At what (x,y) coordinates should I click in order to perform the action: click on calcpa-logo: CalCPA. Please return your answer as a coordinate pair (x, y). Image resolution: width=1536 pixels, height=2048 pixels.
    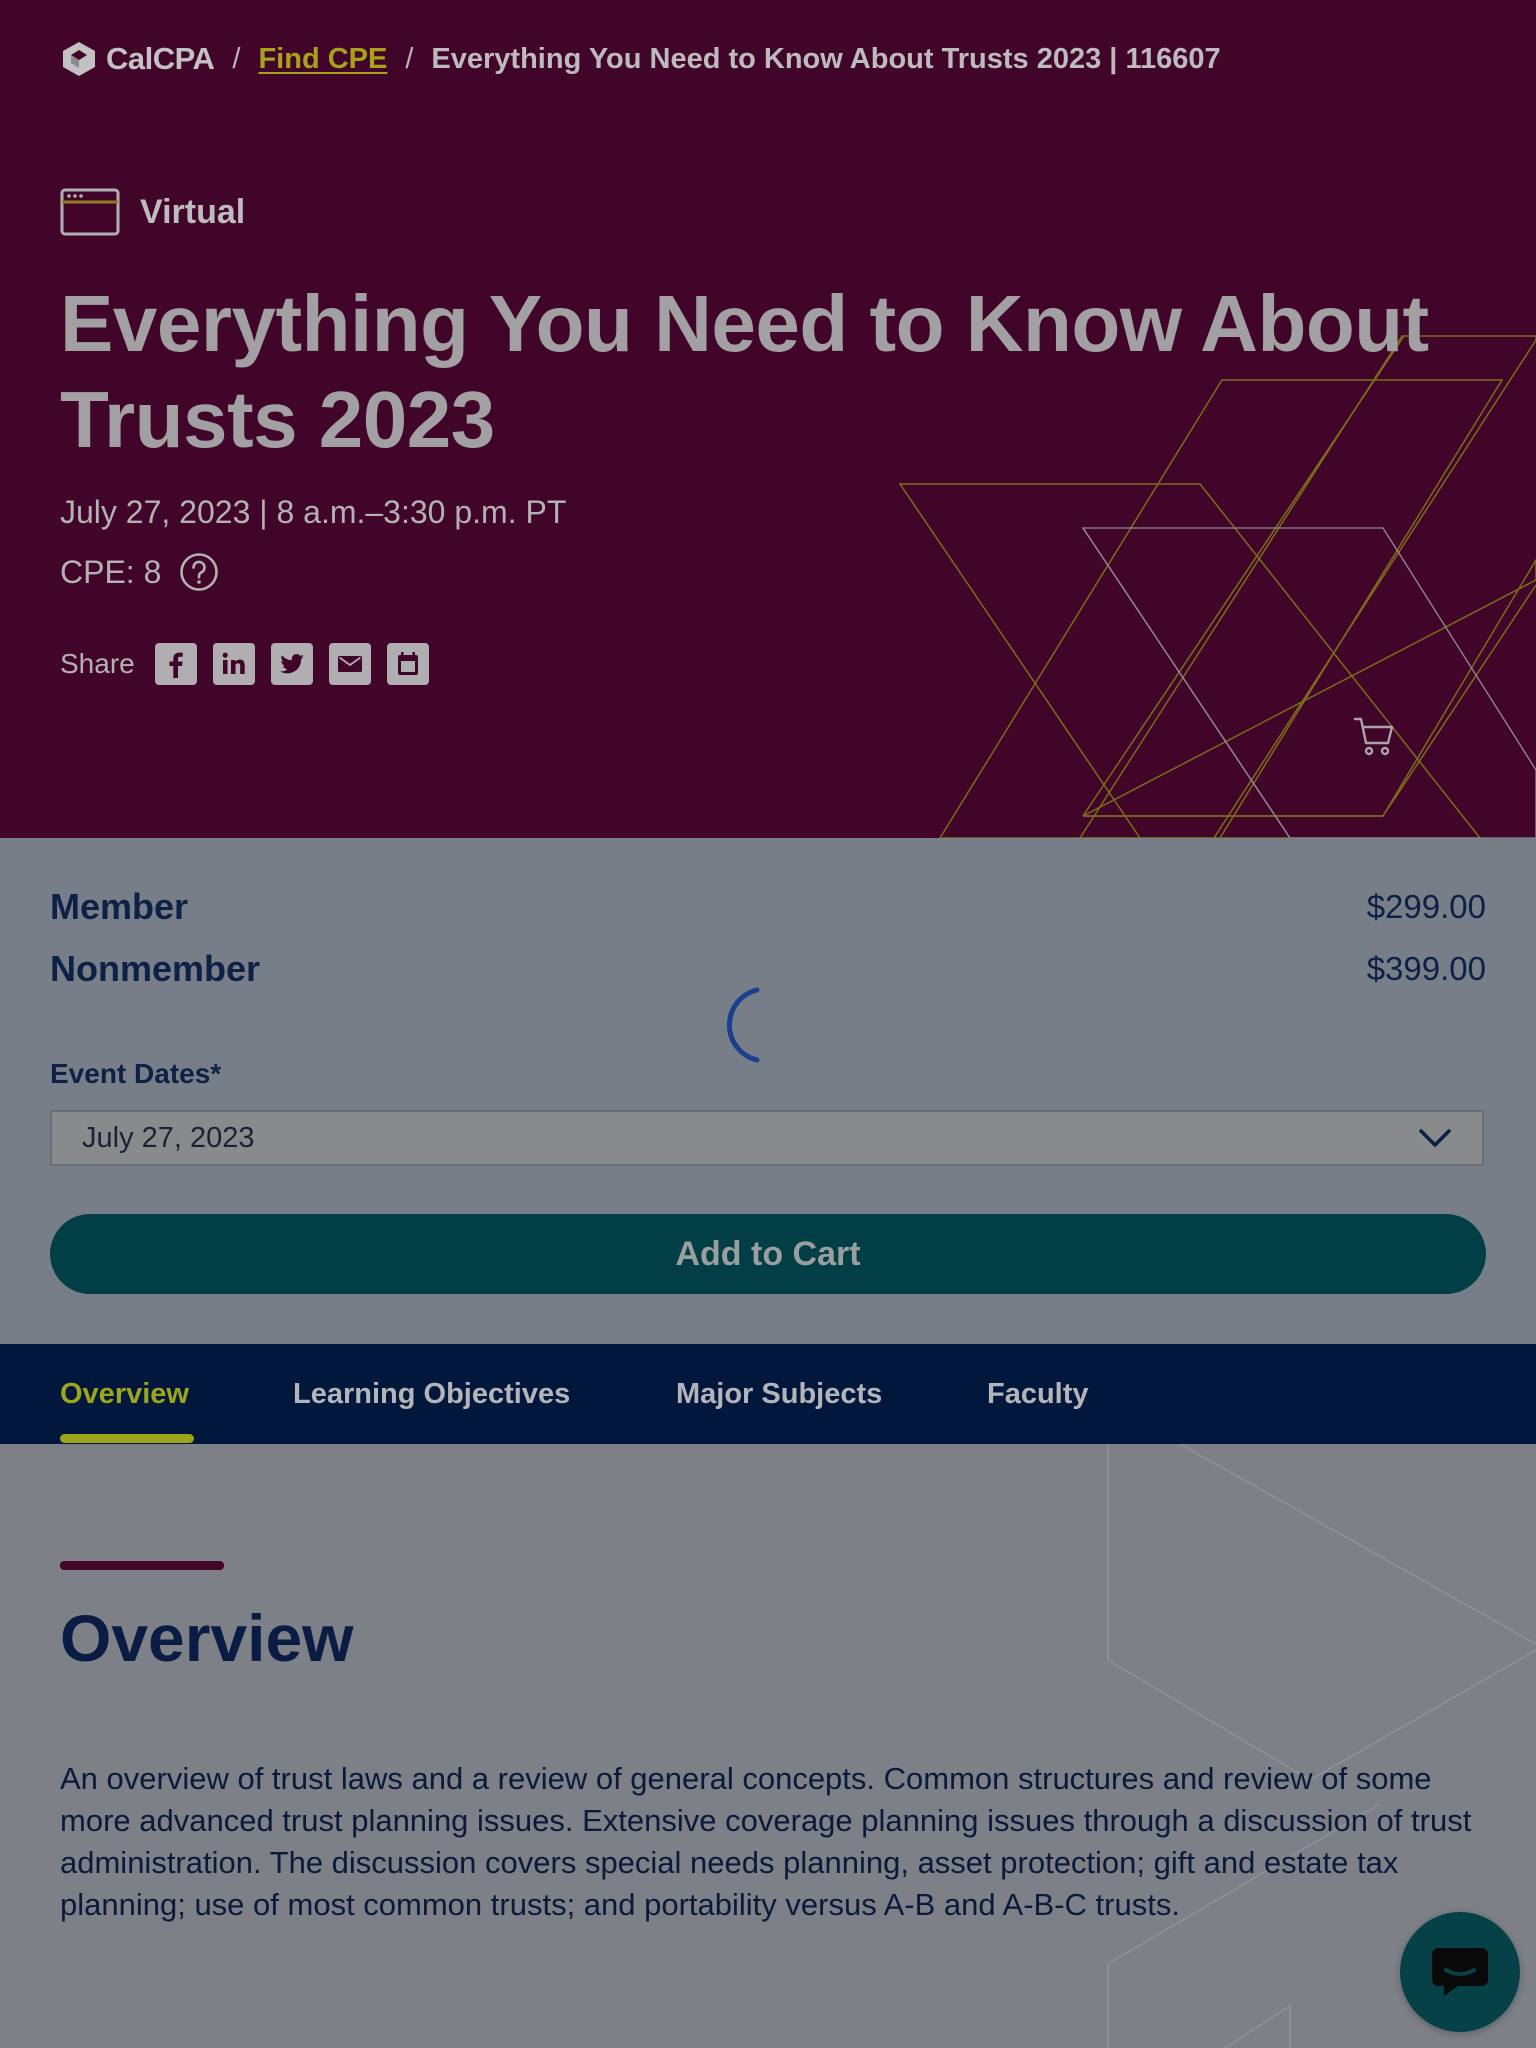
    Looking at the image, I should click on (137, 59).